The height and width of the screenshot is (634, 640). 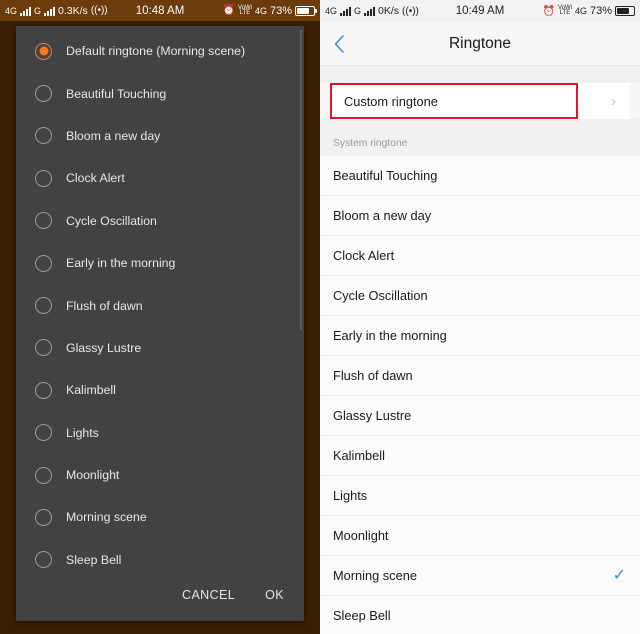 I want to click on ringtone-radio-label: Glassy Lustre, so click(x=104, y=347).